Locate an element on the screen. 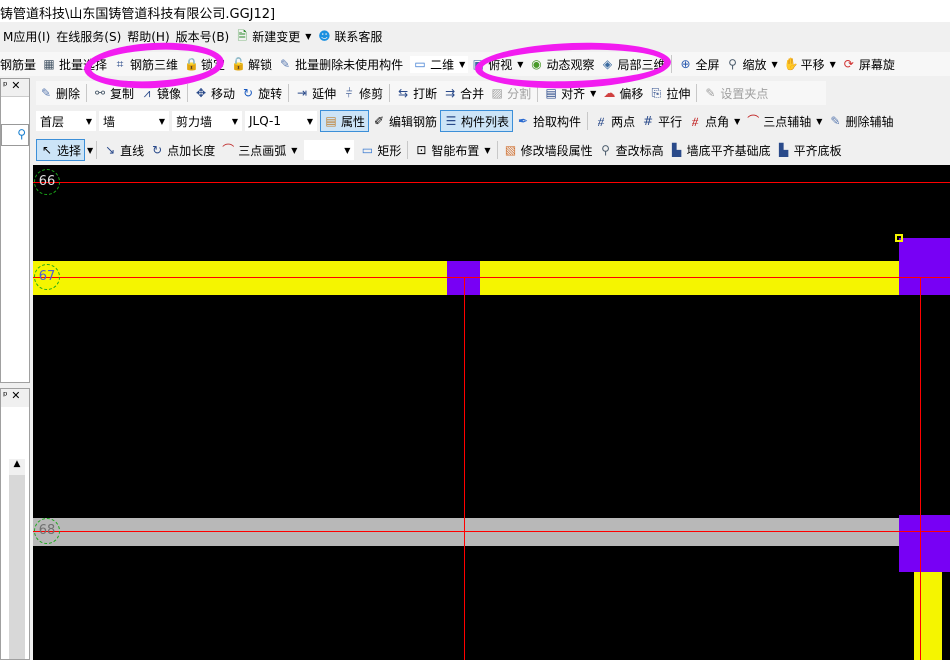  break-button: ⇆ 打断 is located at coordinates (416, 93).